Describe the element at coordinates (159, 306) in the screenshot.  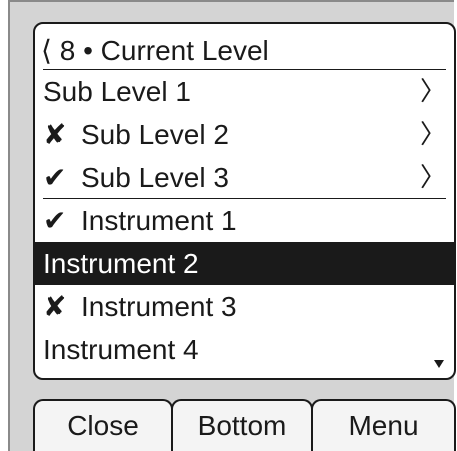
I see `item-label: Instrument 3` at that location.